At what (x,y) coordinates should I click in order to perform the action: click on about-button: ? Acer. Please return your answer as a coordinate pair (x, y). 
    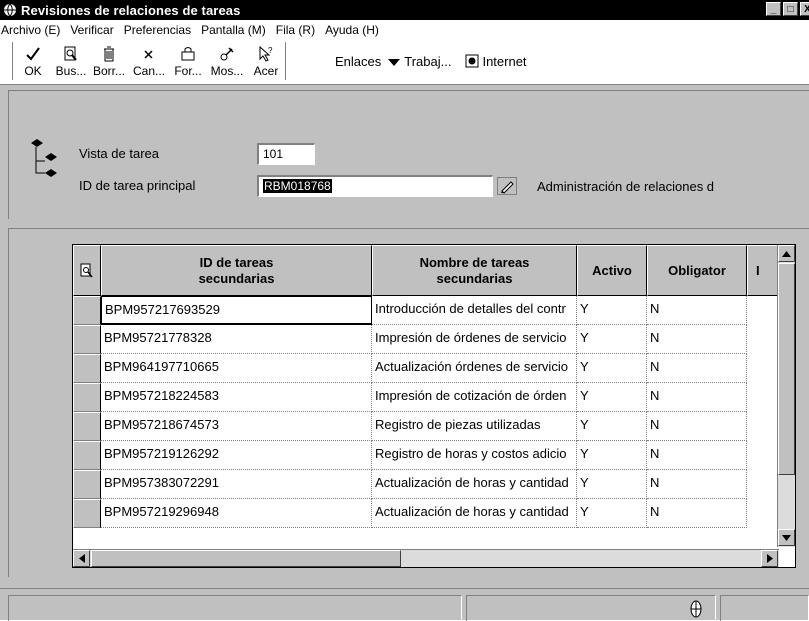
    Looking at the image, I should click on (266, 60).